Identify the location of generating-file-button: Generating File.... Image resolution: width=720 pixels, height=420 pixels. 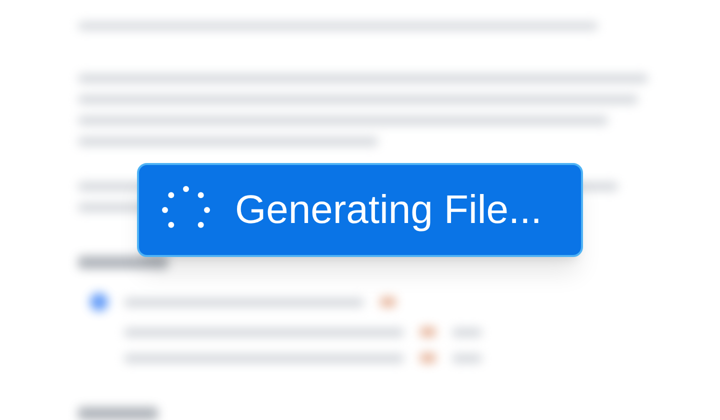
(360, 210).